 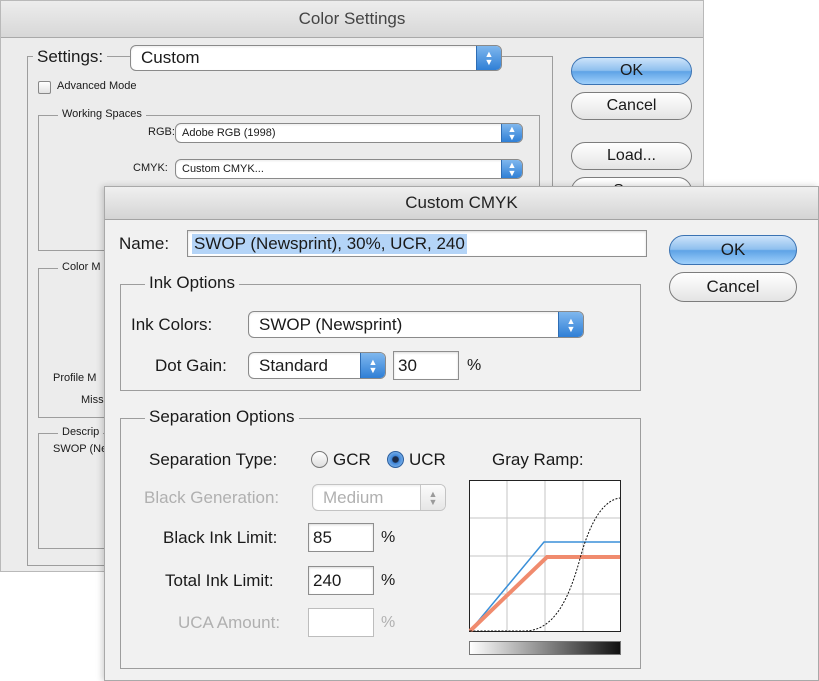 I want to click on settings-value: Custom, so click(x=170, y=57).